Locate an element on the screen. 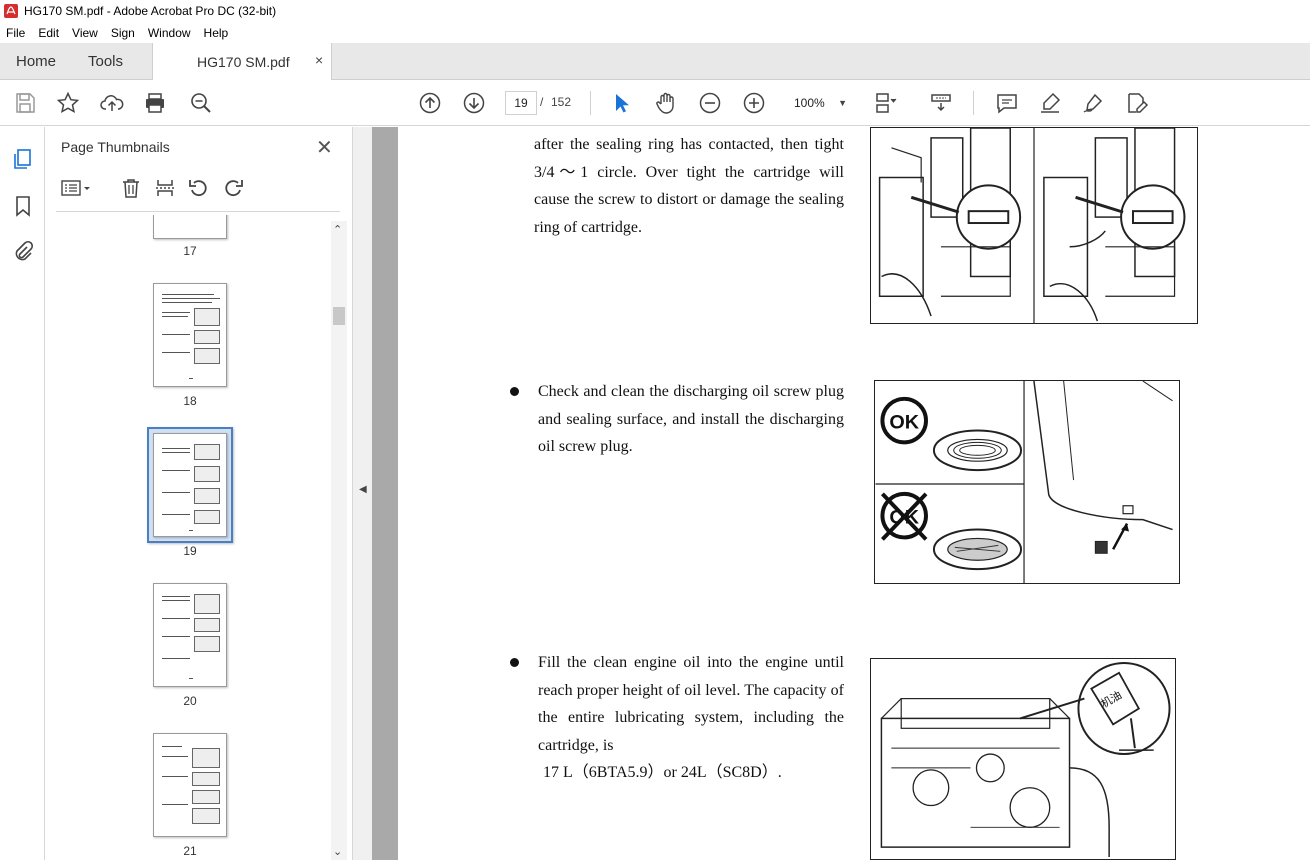 This screenshot has width=1310, height=860. drain-plug-figure: OK OK is located at coordinates (1027, 482).